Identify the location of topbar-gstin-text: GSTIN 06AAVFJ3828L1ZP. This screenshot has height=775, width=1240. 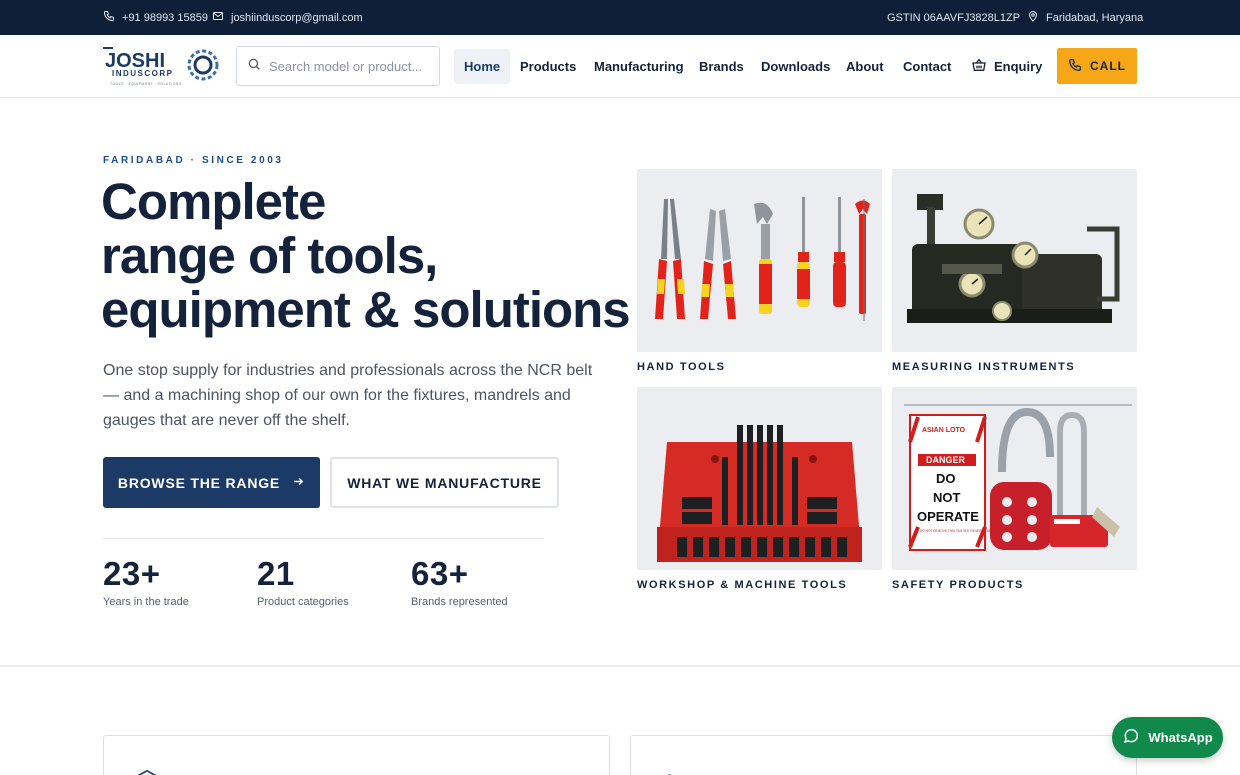
(954, 17).